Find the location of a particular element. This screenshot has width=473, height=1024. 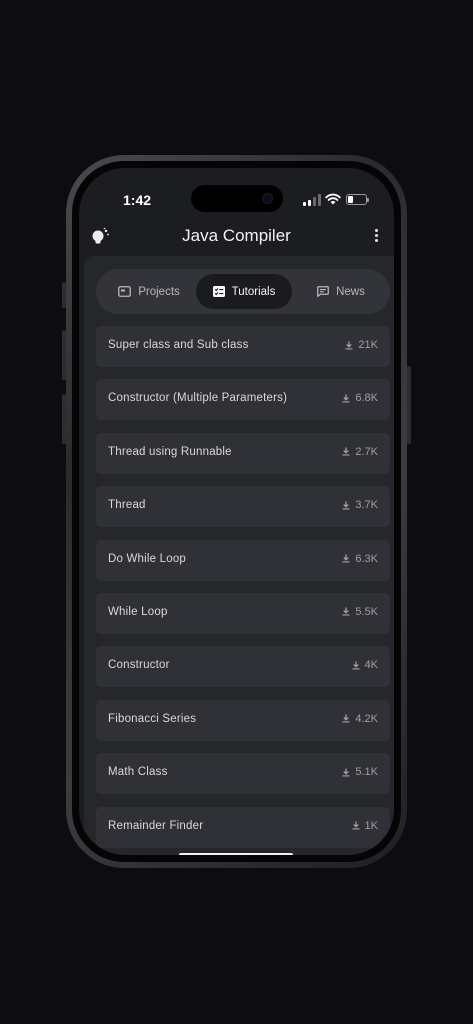

battery-icon is located at coordinates (357, 199).